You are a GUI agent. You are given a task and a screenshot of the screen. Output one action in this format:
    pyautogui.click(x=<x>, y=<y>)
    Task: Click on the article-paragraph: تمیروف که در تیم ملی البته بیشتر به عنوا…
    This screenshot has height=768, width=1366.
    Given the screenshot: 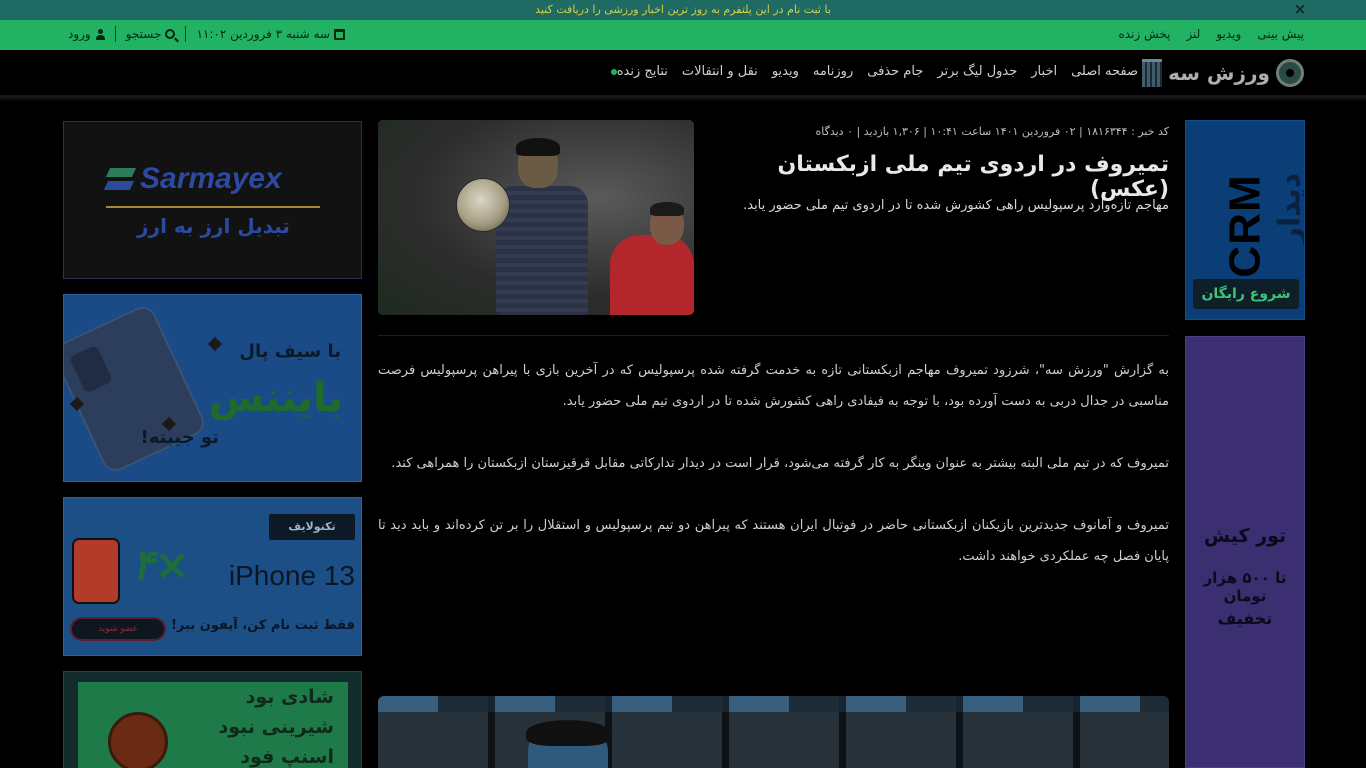 What is the action you would take?
    pyautogui.click(x=780, y=463)
    